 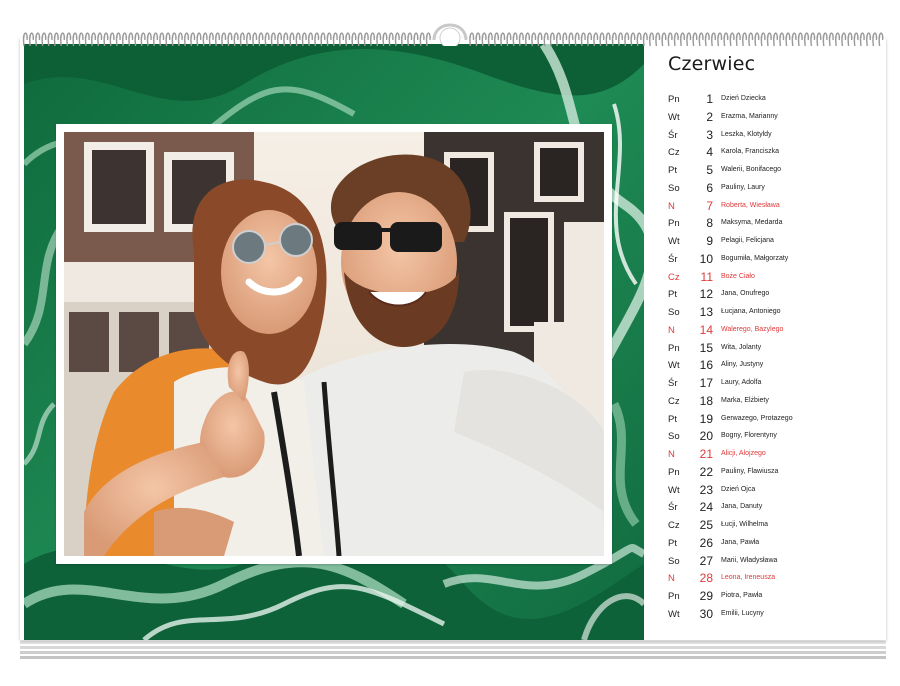 What do you see at coordinates (778, 420) in the screenshot?
I see `day-row: Pt 19 Gerwazego, Protazego` at bounding box center [778, 420].